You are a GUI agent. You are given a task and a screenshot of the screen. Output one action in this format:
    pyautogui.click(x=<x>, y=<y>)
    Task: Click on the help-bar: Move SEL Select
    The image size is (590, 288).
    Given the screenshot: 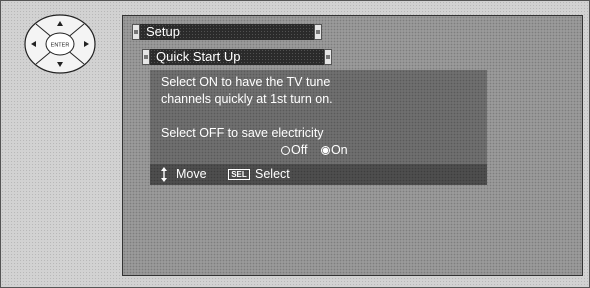 What is the action you would take?
    pyautogui.click(x=318, y=174)
    